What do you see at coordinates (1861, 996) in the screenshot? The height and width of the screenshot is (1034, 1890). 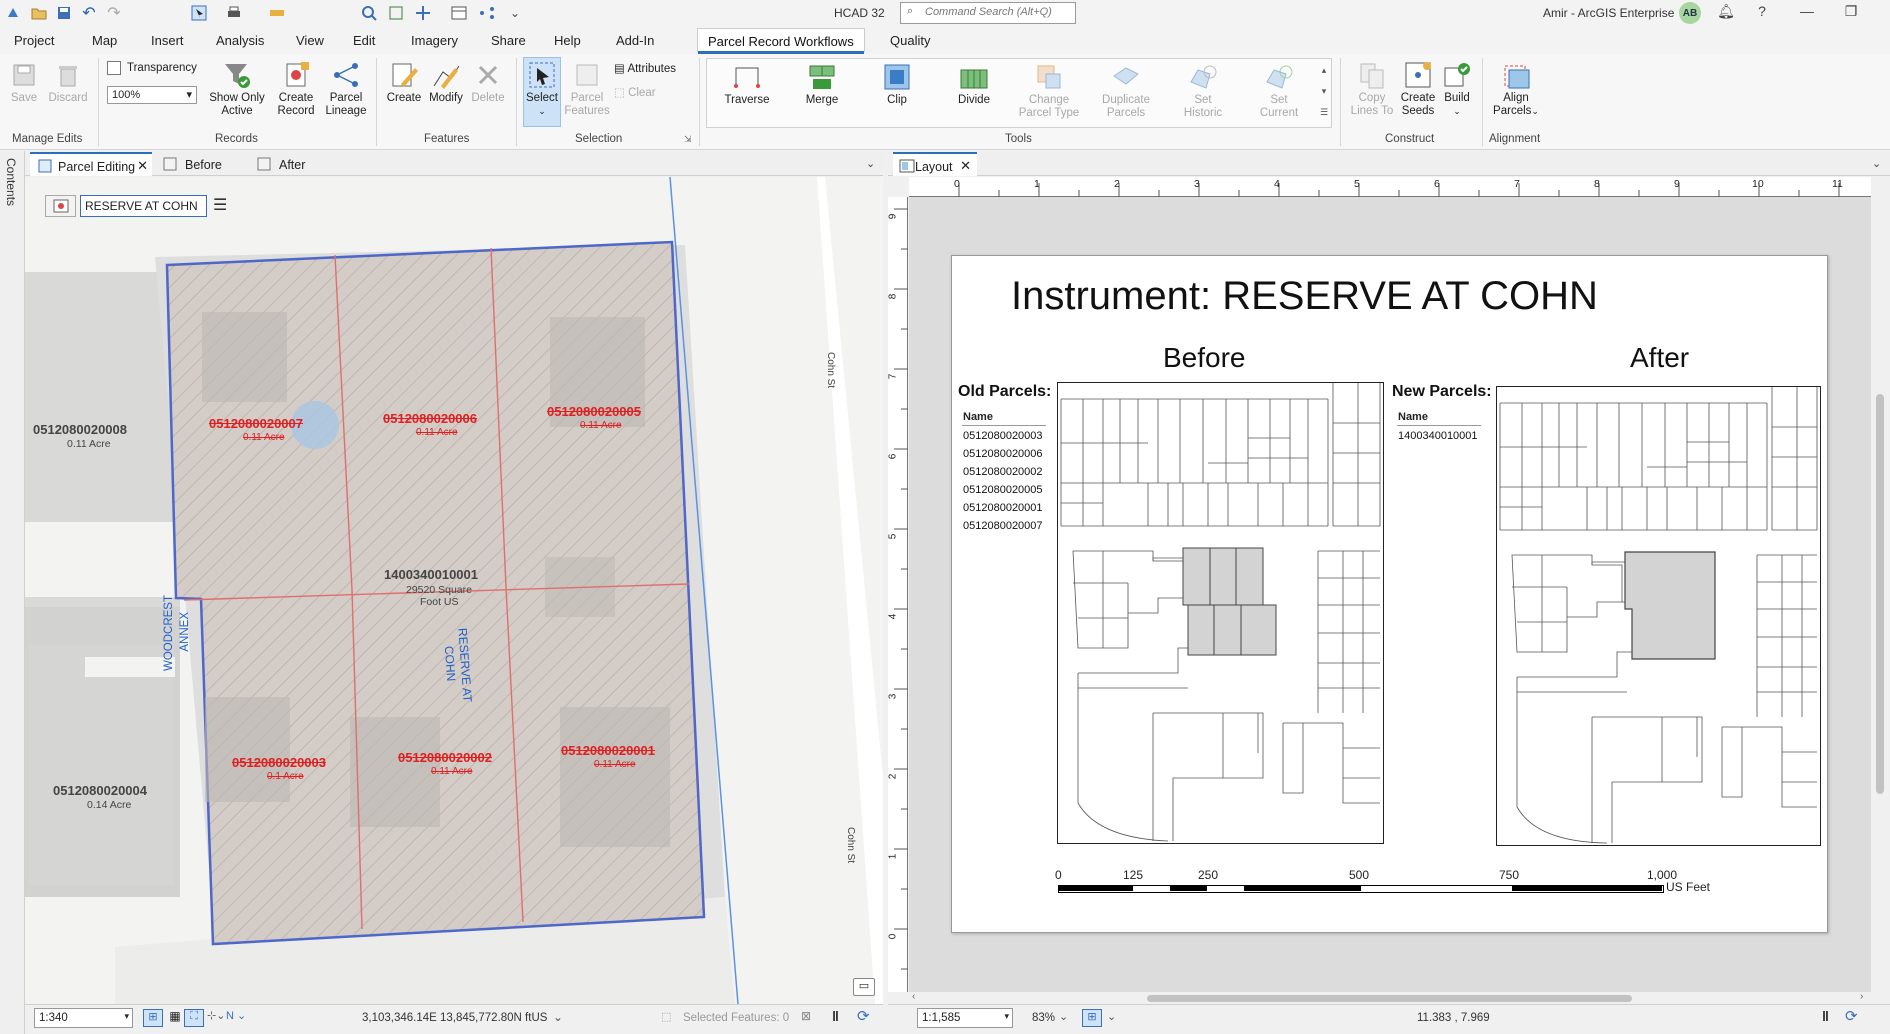 I see `scroll-right-icon: ›` at bounding box center [1861, 996].